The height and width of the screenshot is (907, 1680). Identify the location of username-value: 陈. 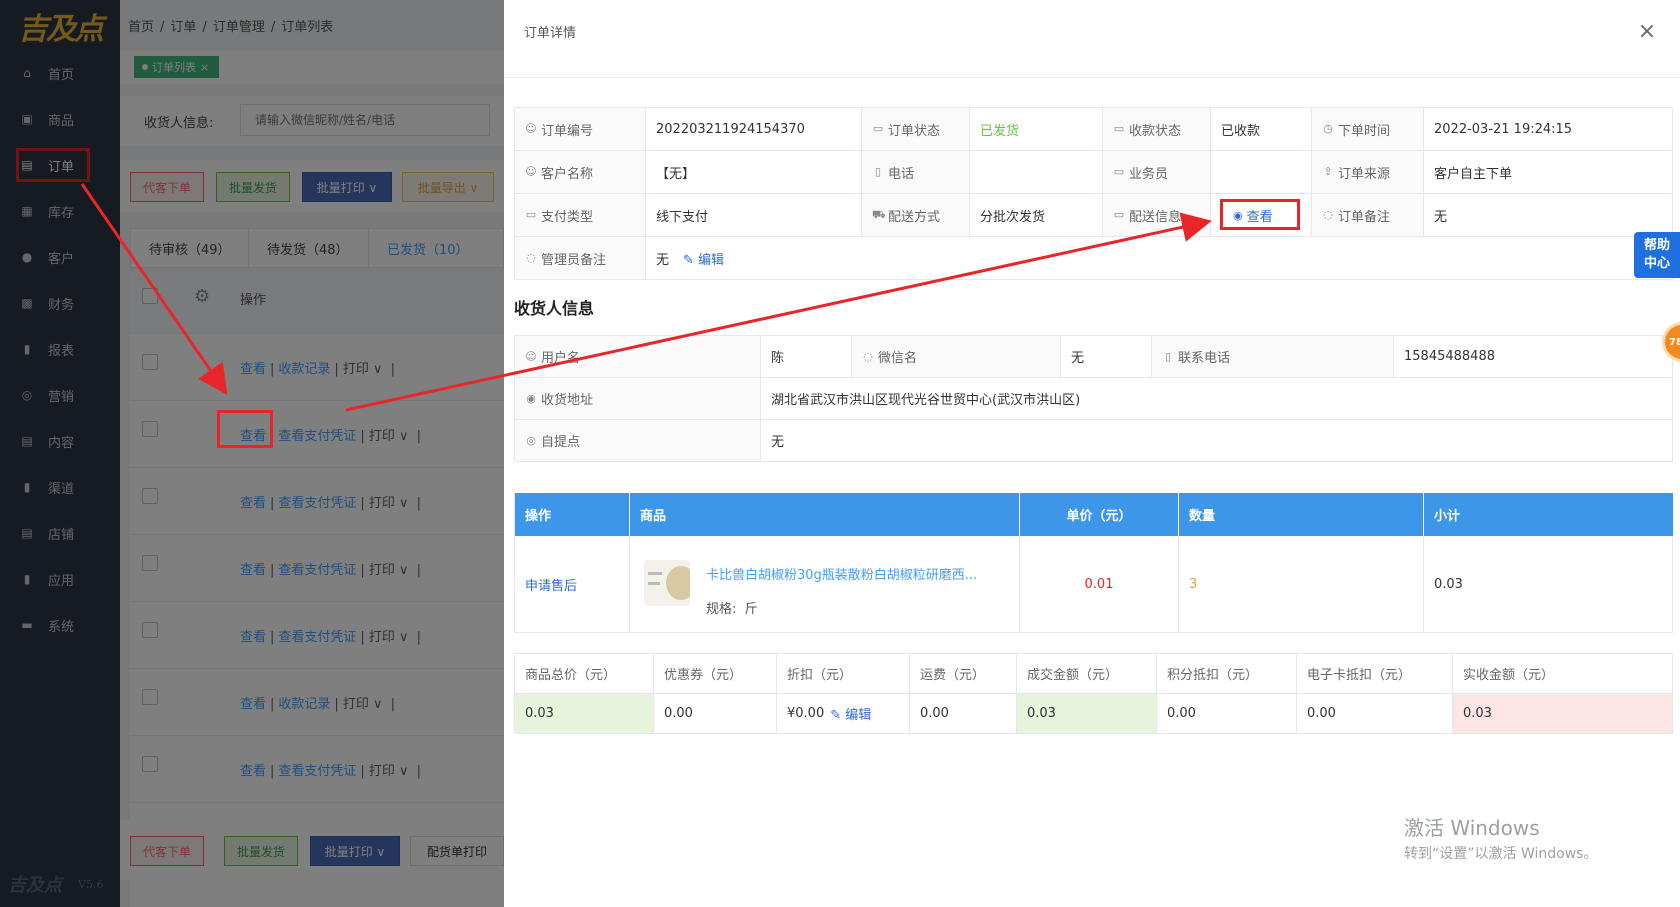
(806, 357).